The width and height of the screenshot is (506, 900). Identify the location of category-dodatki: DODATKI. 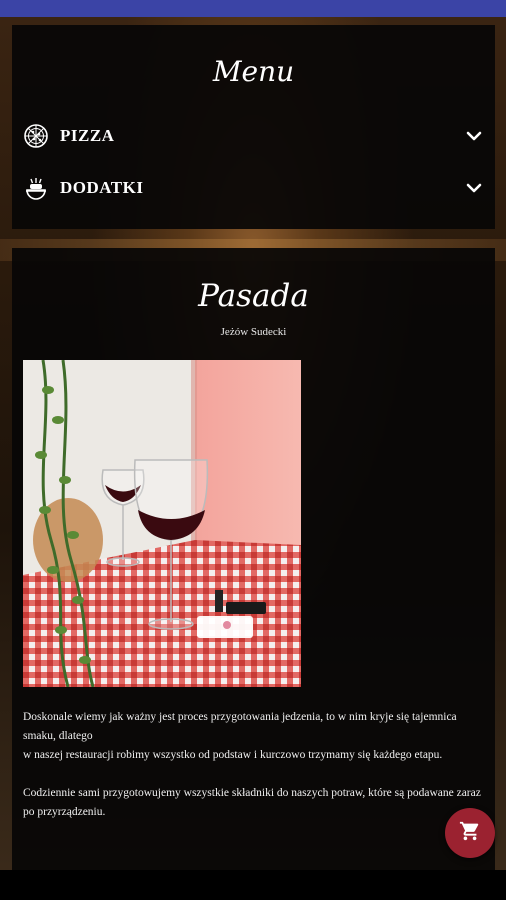
(253, 188).